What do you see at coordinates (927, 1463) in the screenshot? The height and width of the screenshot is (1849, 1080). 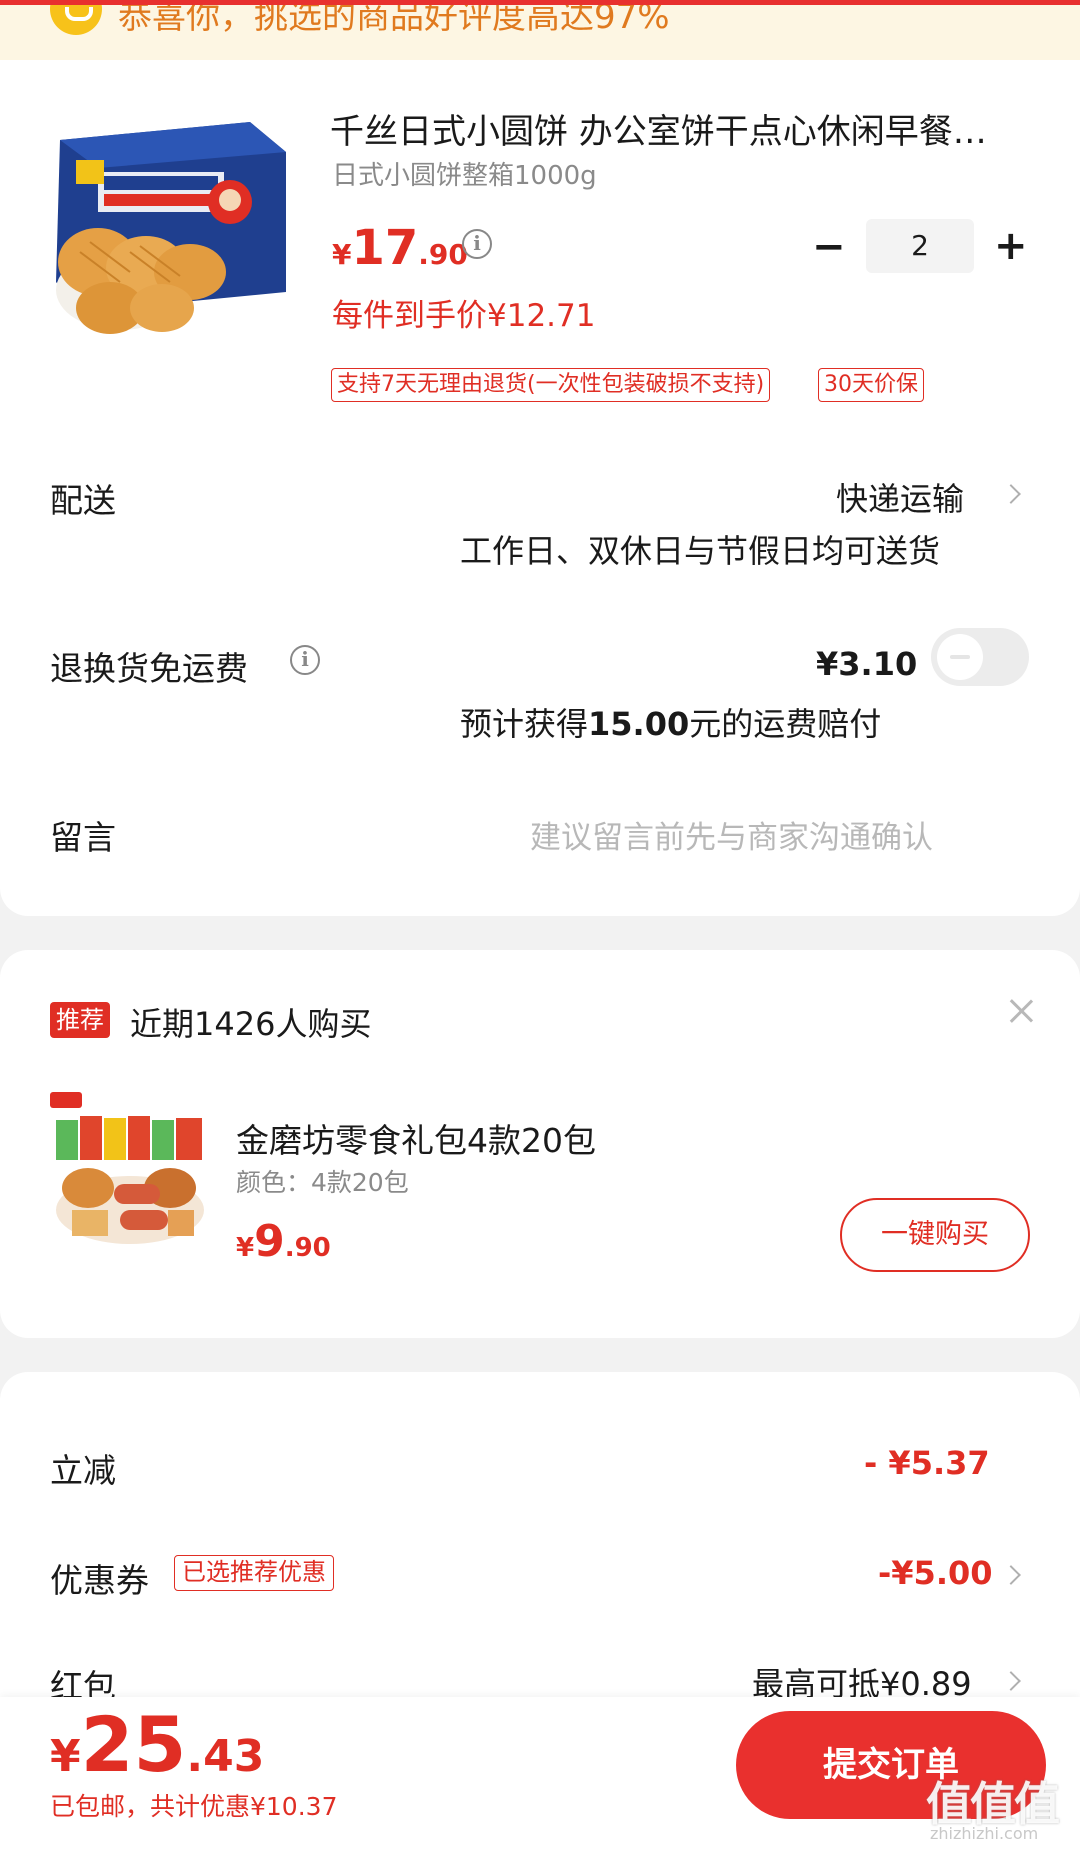 I see `instant-discount-amount: - ¥5.37` at bounding box center [927, 1463].